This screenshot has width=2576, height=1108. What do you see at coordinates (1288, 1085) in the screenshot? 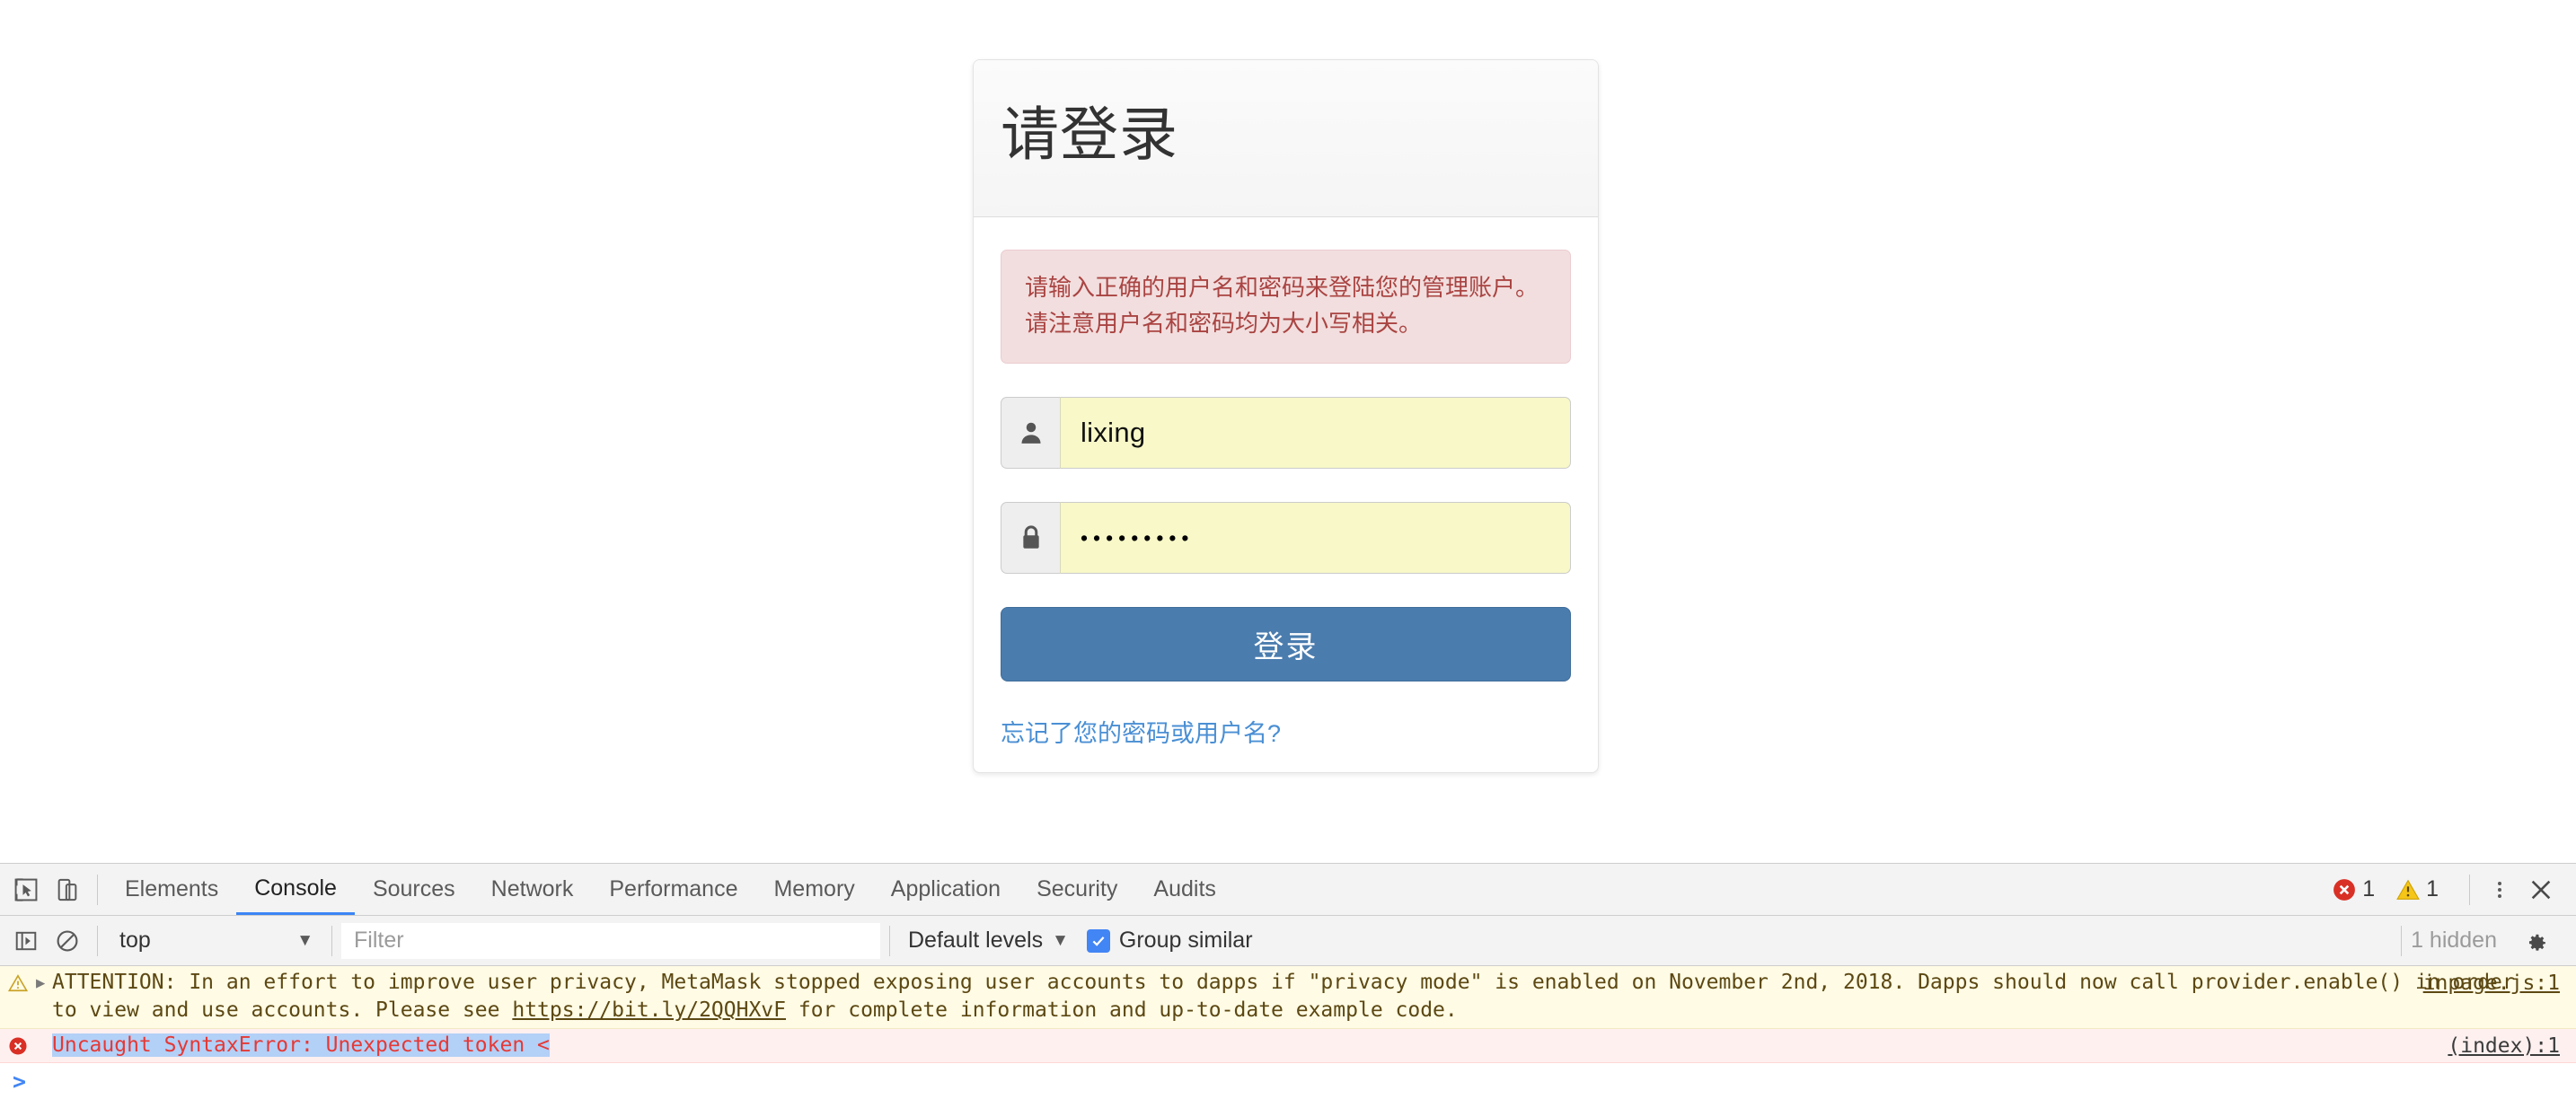
I see `console-prompt-row: >` at bounding box center [1288, 1085].